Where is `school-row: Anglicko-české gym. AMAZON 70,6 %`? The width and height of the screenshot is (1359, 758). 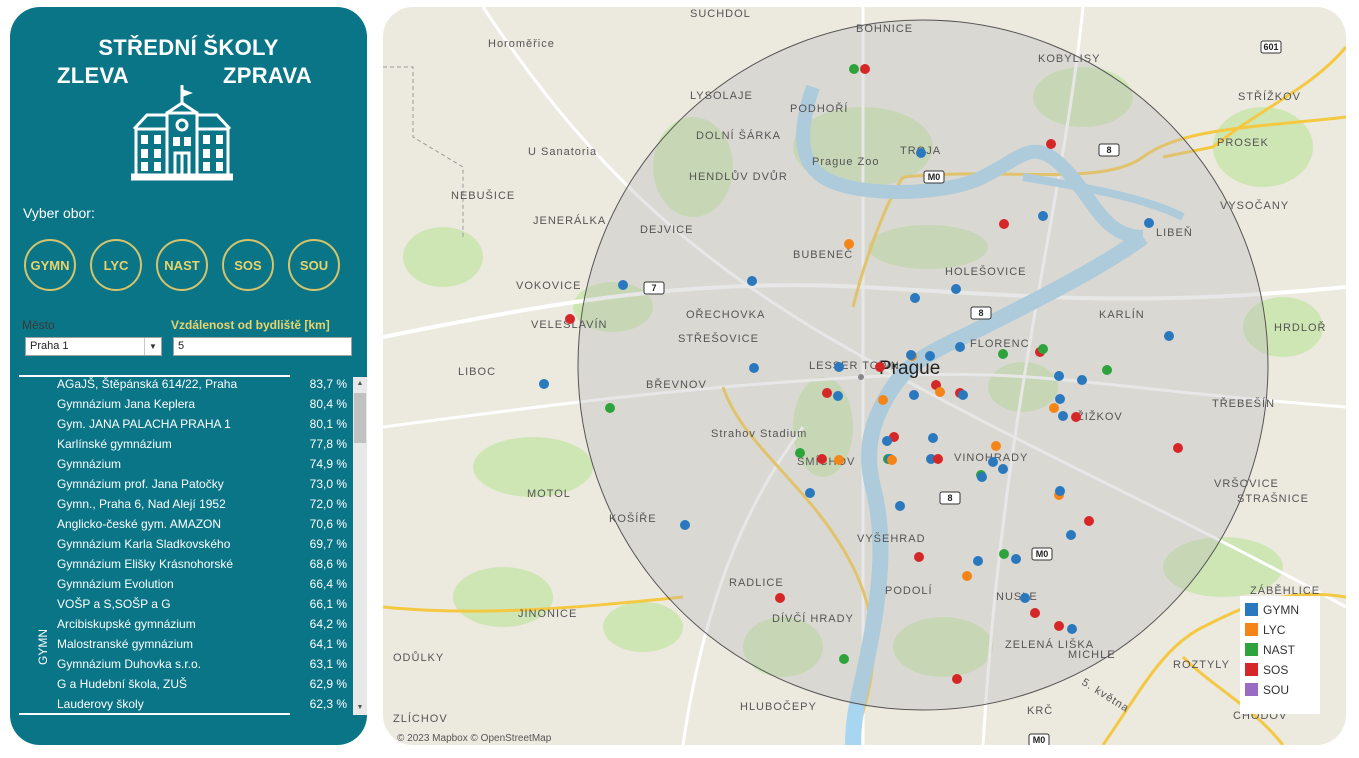 school-row: Anglicko-české gym. AMAZON 70,6 % is located at coordinates (202, 525).